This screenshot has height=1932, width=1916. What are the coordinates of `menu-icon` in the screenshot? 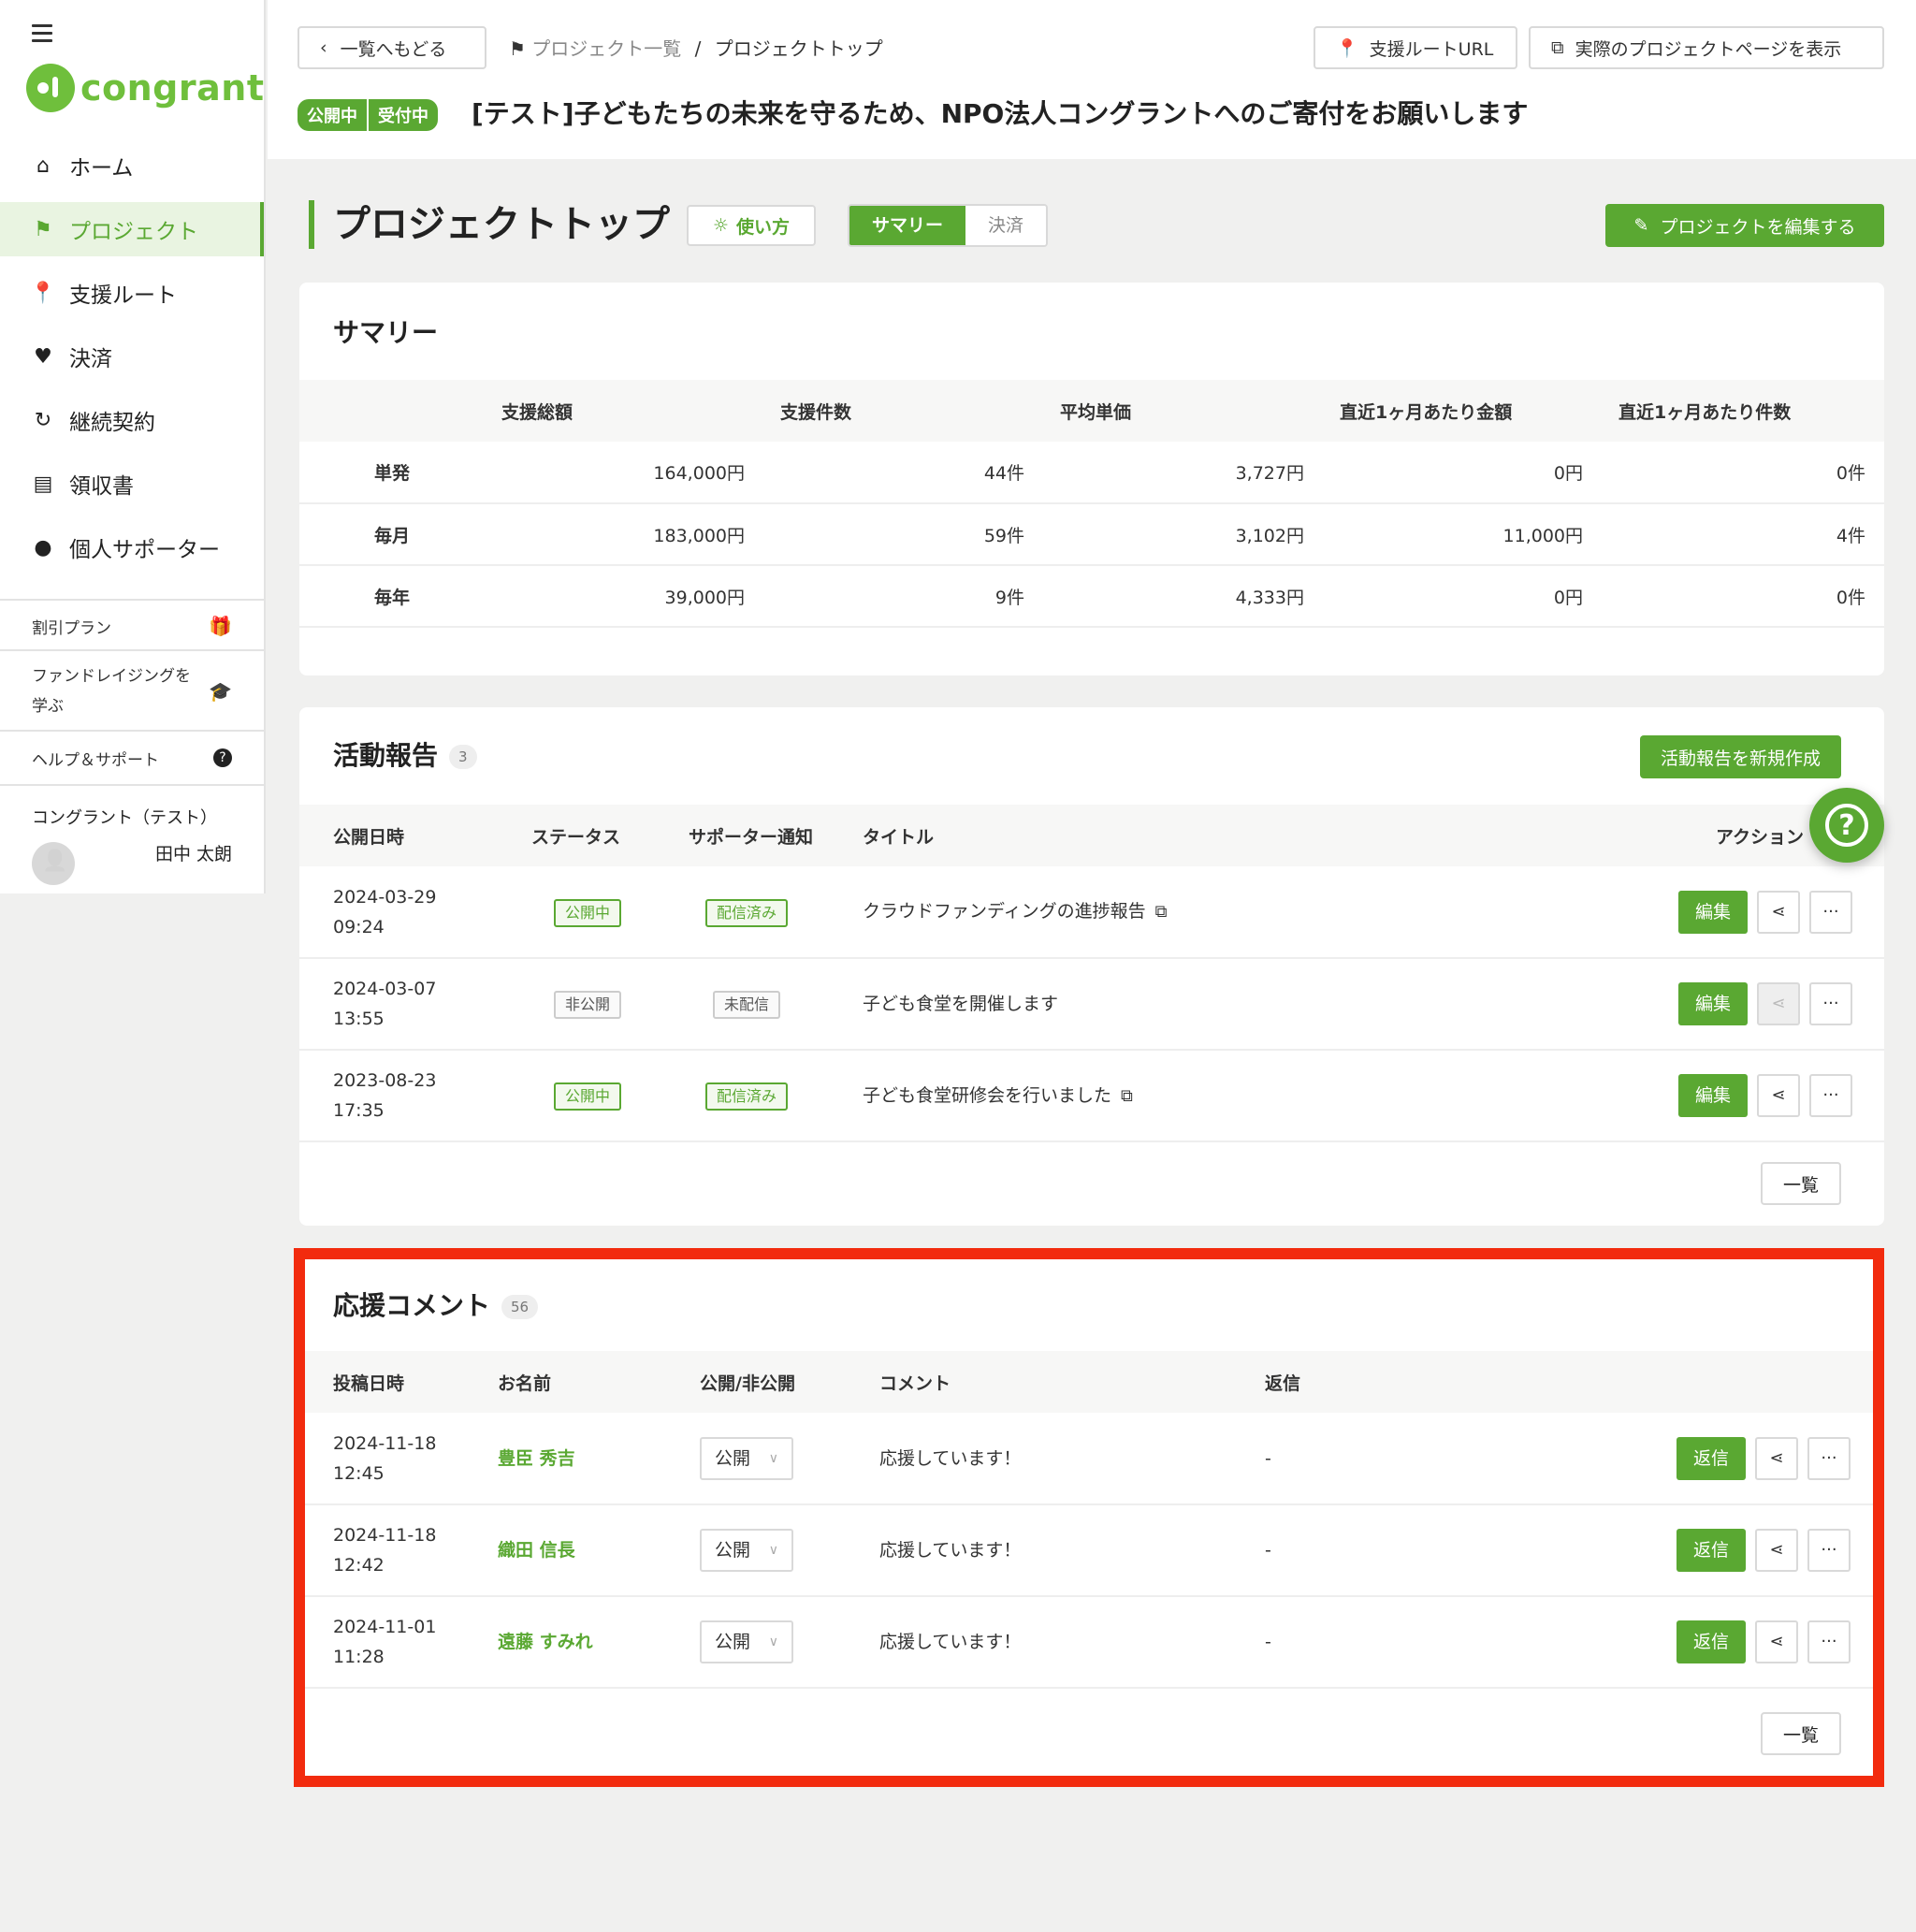 It's located at (42, 33).